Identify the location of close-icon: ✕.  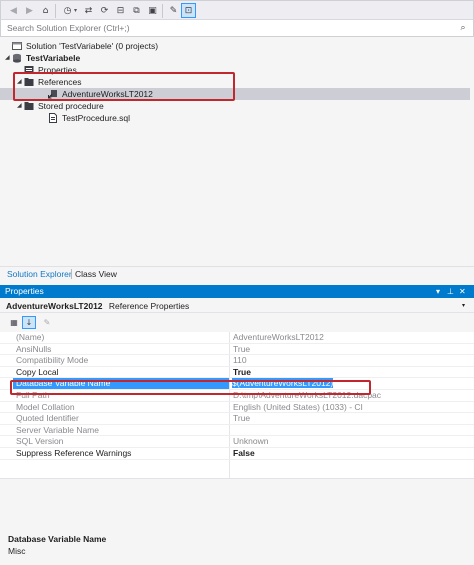
(462, 291).